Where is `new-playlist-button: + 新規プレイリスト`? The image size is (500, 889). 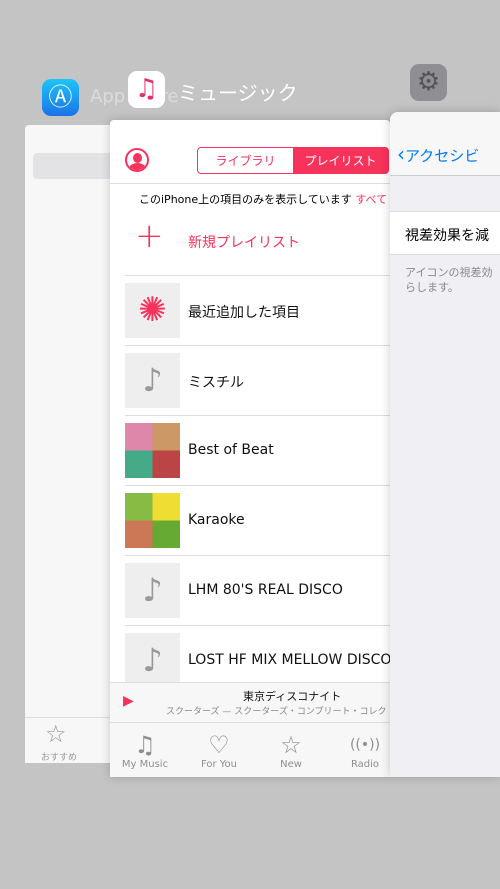
new-playlist-button: + 新規プレイリスト is located at coordinates (257, 244).